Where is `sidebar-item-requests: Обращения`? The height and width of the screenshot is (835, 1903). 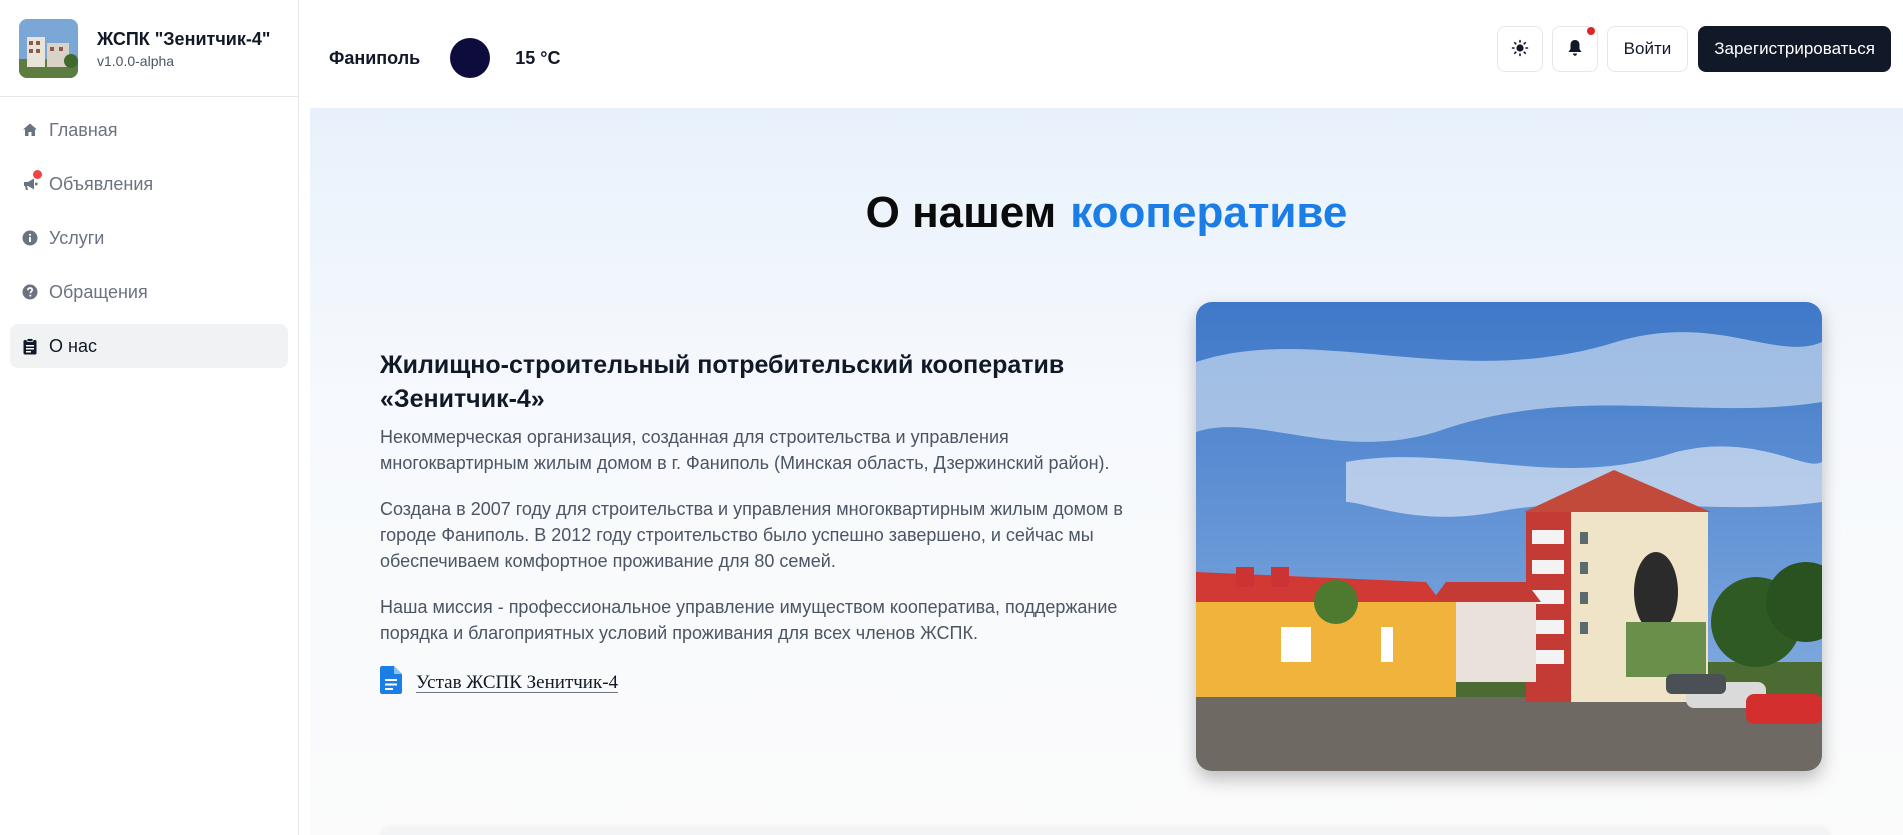 sidebar-item-requests: Обращения is located at coordinates (149, 292).